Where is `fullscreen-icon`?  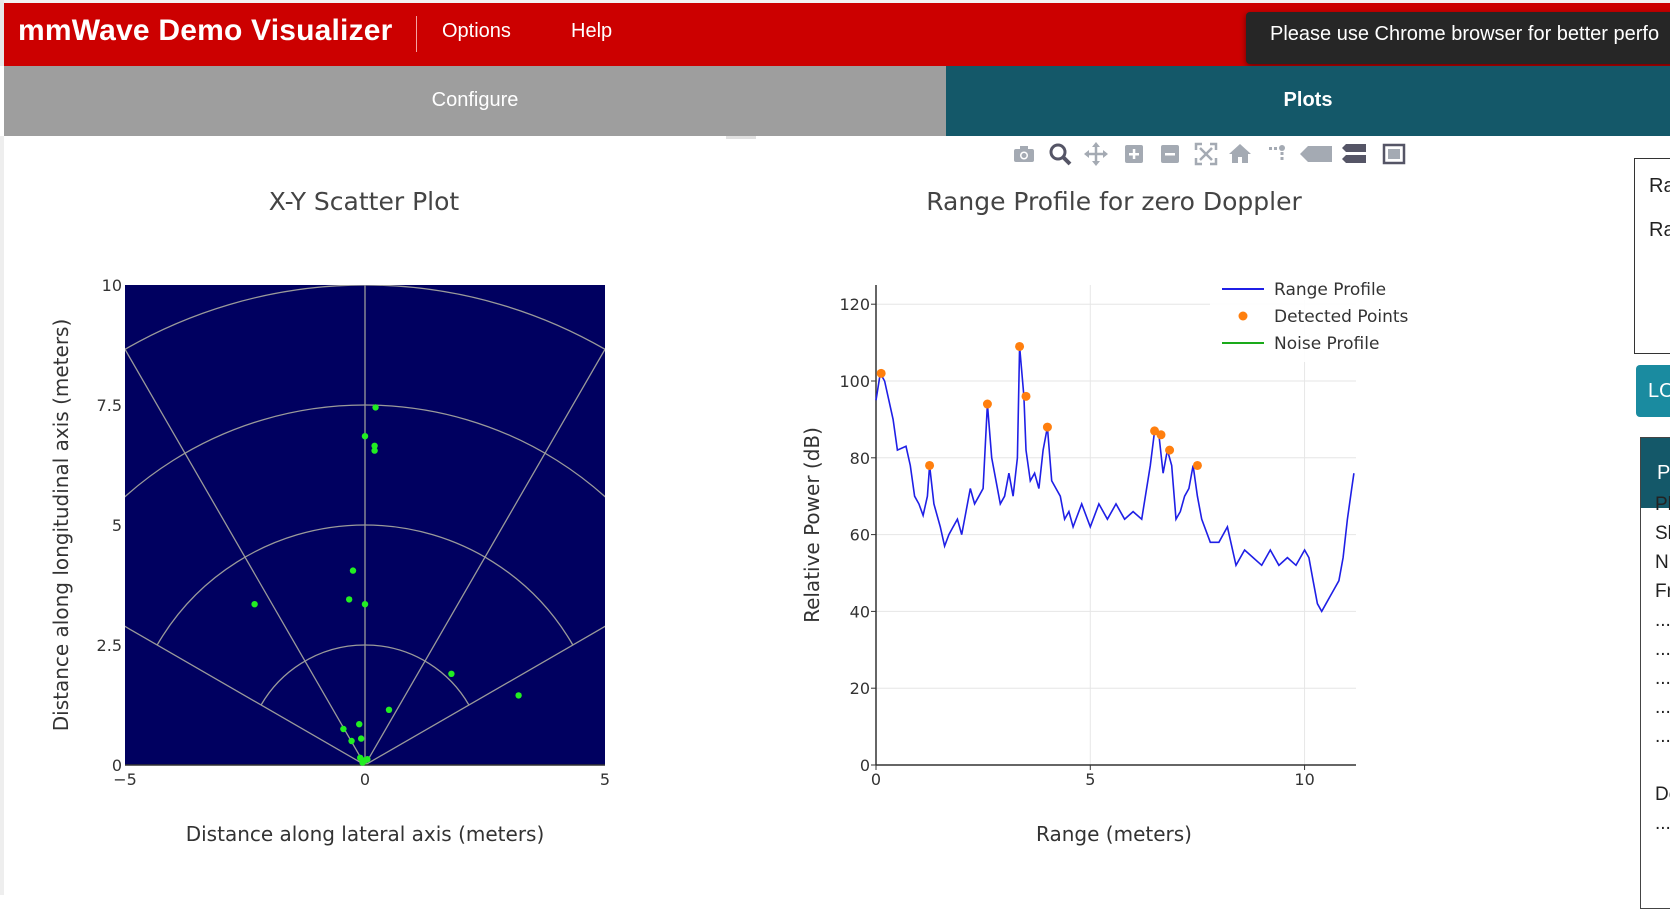
fullscreen-icon is located at coordinates (1394, 154).